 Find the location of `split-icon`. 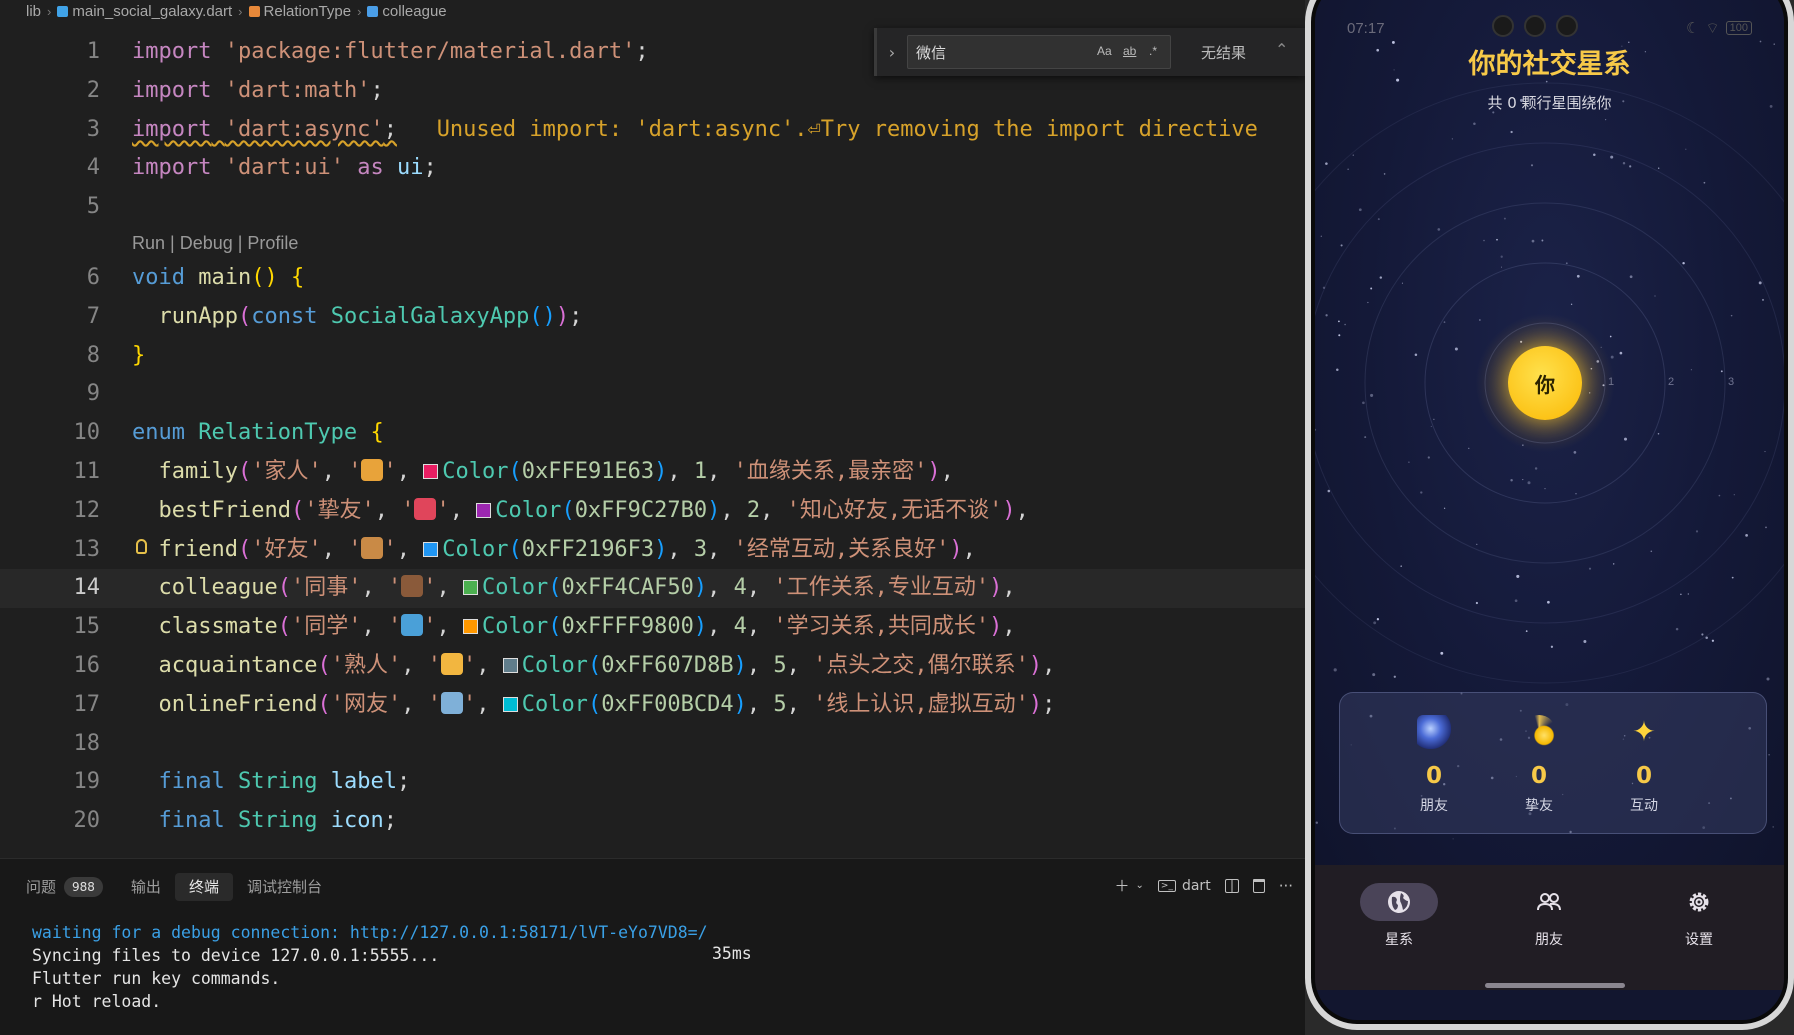

split-icon is located at coordinates (1231, 885).